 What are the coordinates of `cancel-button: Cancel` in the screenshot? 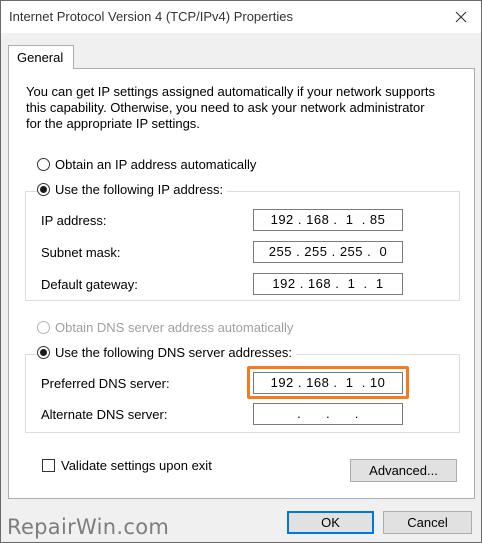 It's located at (427, 522).